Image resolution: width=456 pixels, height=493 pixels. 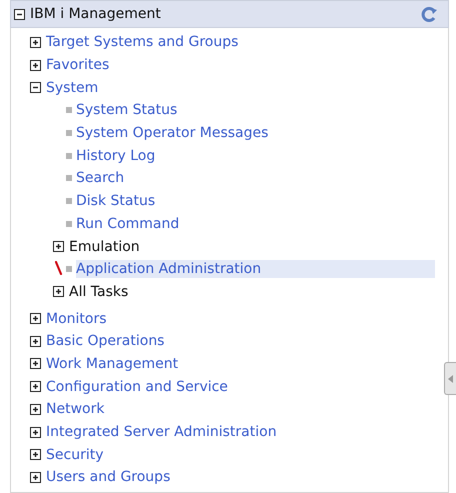 I want to click on tree-item: Application Administration, so click(x=255, y=269).